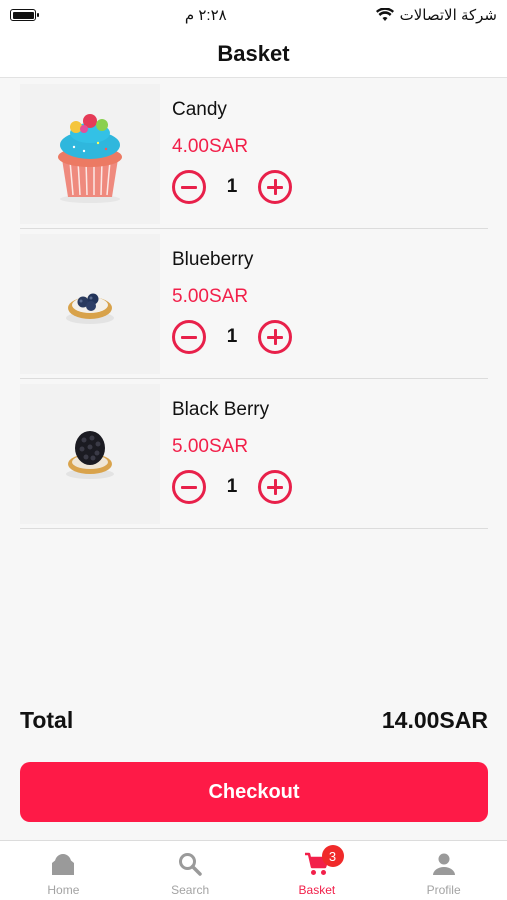 Image resolution: width=507 pixels, height=900 pixels. Describe the element at coordinates (213, 259) in the screenshot. I see `item-name: Blueberry` at that location.